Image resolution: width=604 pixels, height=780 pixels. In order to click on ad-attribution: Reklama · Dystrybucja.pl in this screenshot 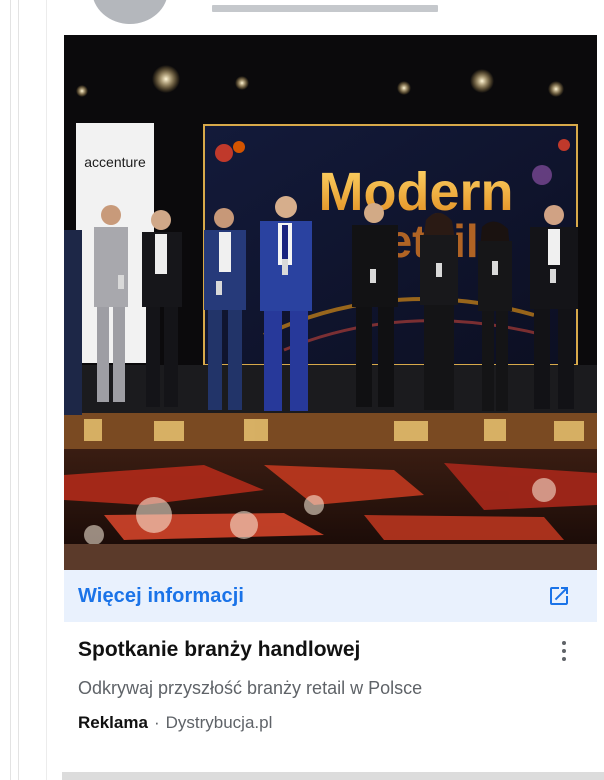, I will do `click(175, 723)`.